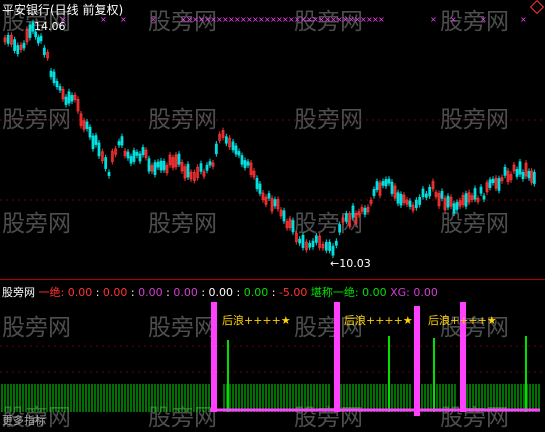 The image size is (545, 432). What do you see at coordinates (414, 292) in the screenshot?
I see `indicator-item: XG: 0.00` at bounding box center [414, 292].